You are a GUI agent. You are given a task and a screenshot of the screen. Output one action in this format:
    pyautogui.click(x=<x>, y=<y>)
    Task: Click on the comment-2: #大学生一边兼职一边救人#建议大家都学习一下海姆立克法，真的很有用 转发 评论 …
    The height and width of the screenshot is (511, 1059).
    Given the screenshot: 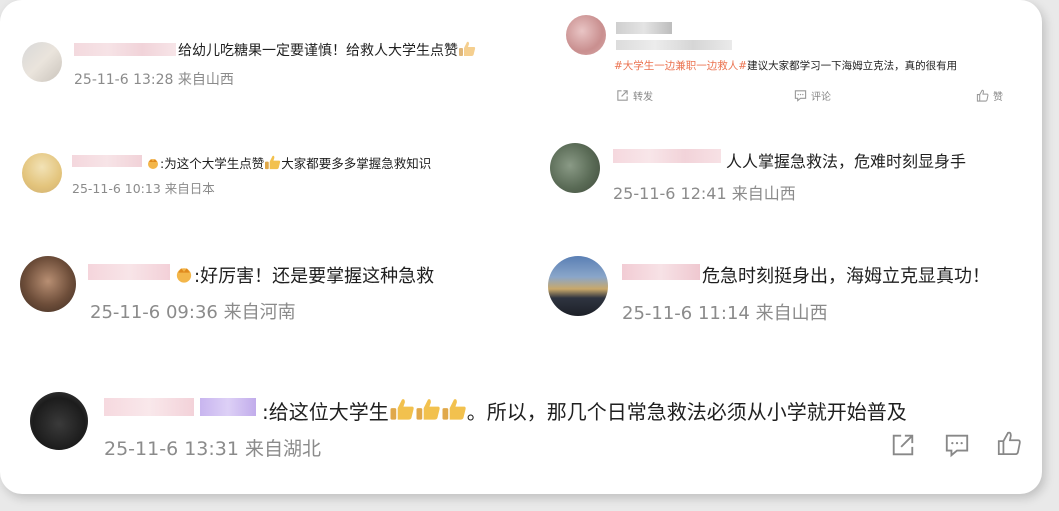 What is the action you would take?
    pyautogui.click(x=790, y=60)
    